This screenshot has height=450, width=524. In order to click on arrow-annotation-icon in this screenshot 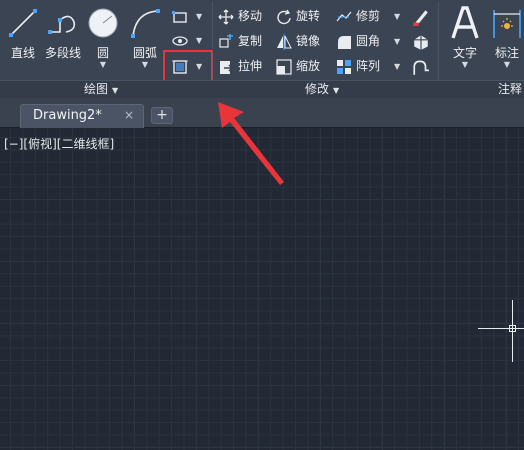, I will do `click(251, 143)`.